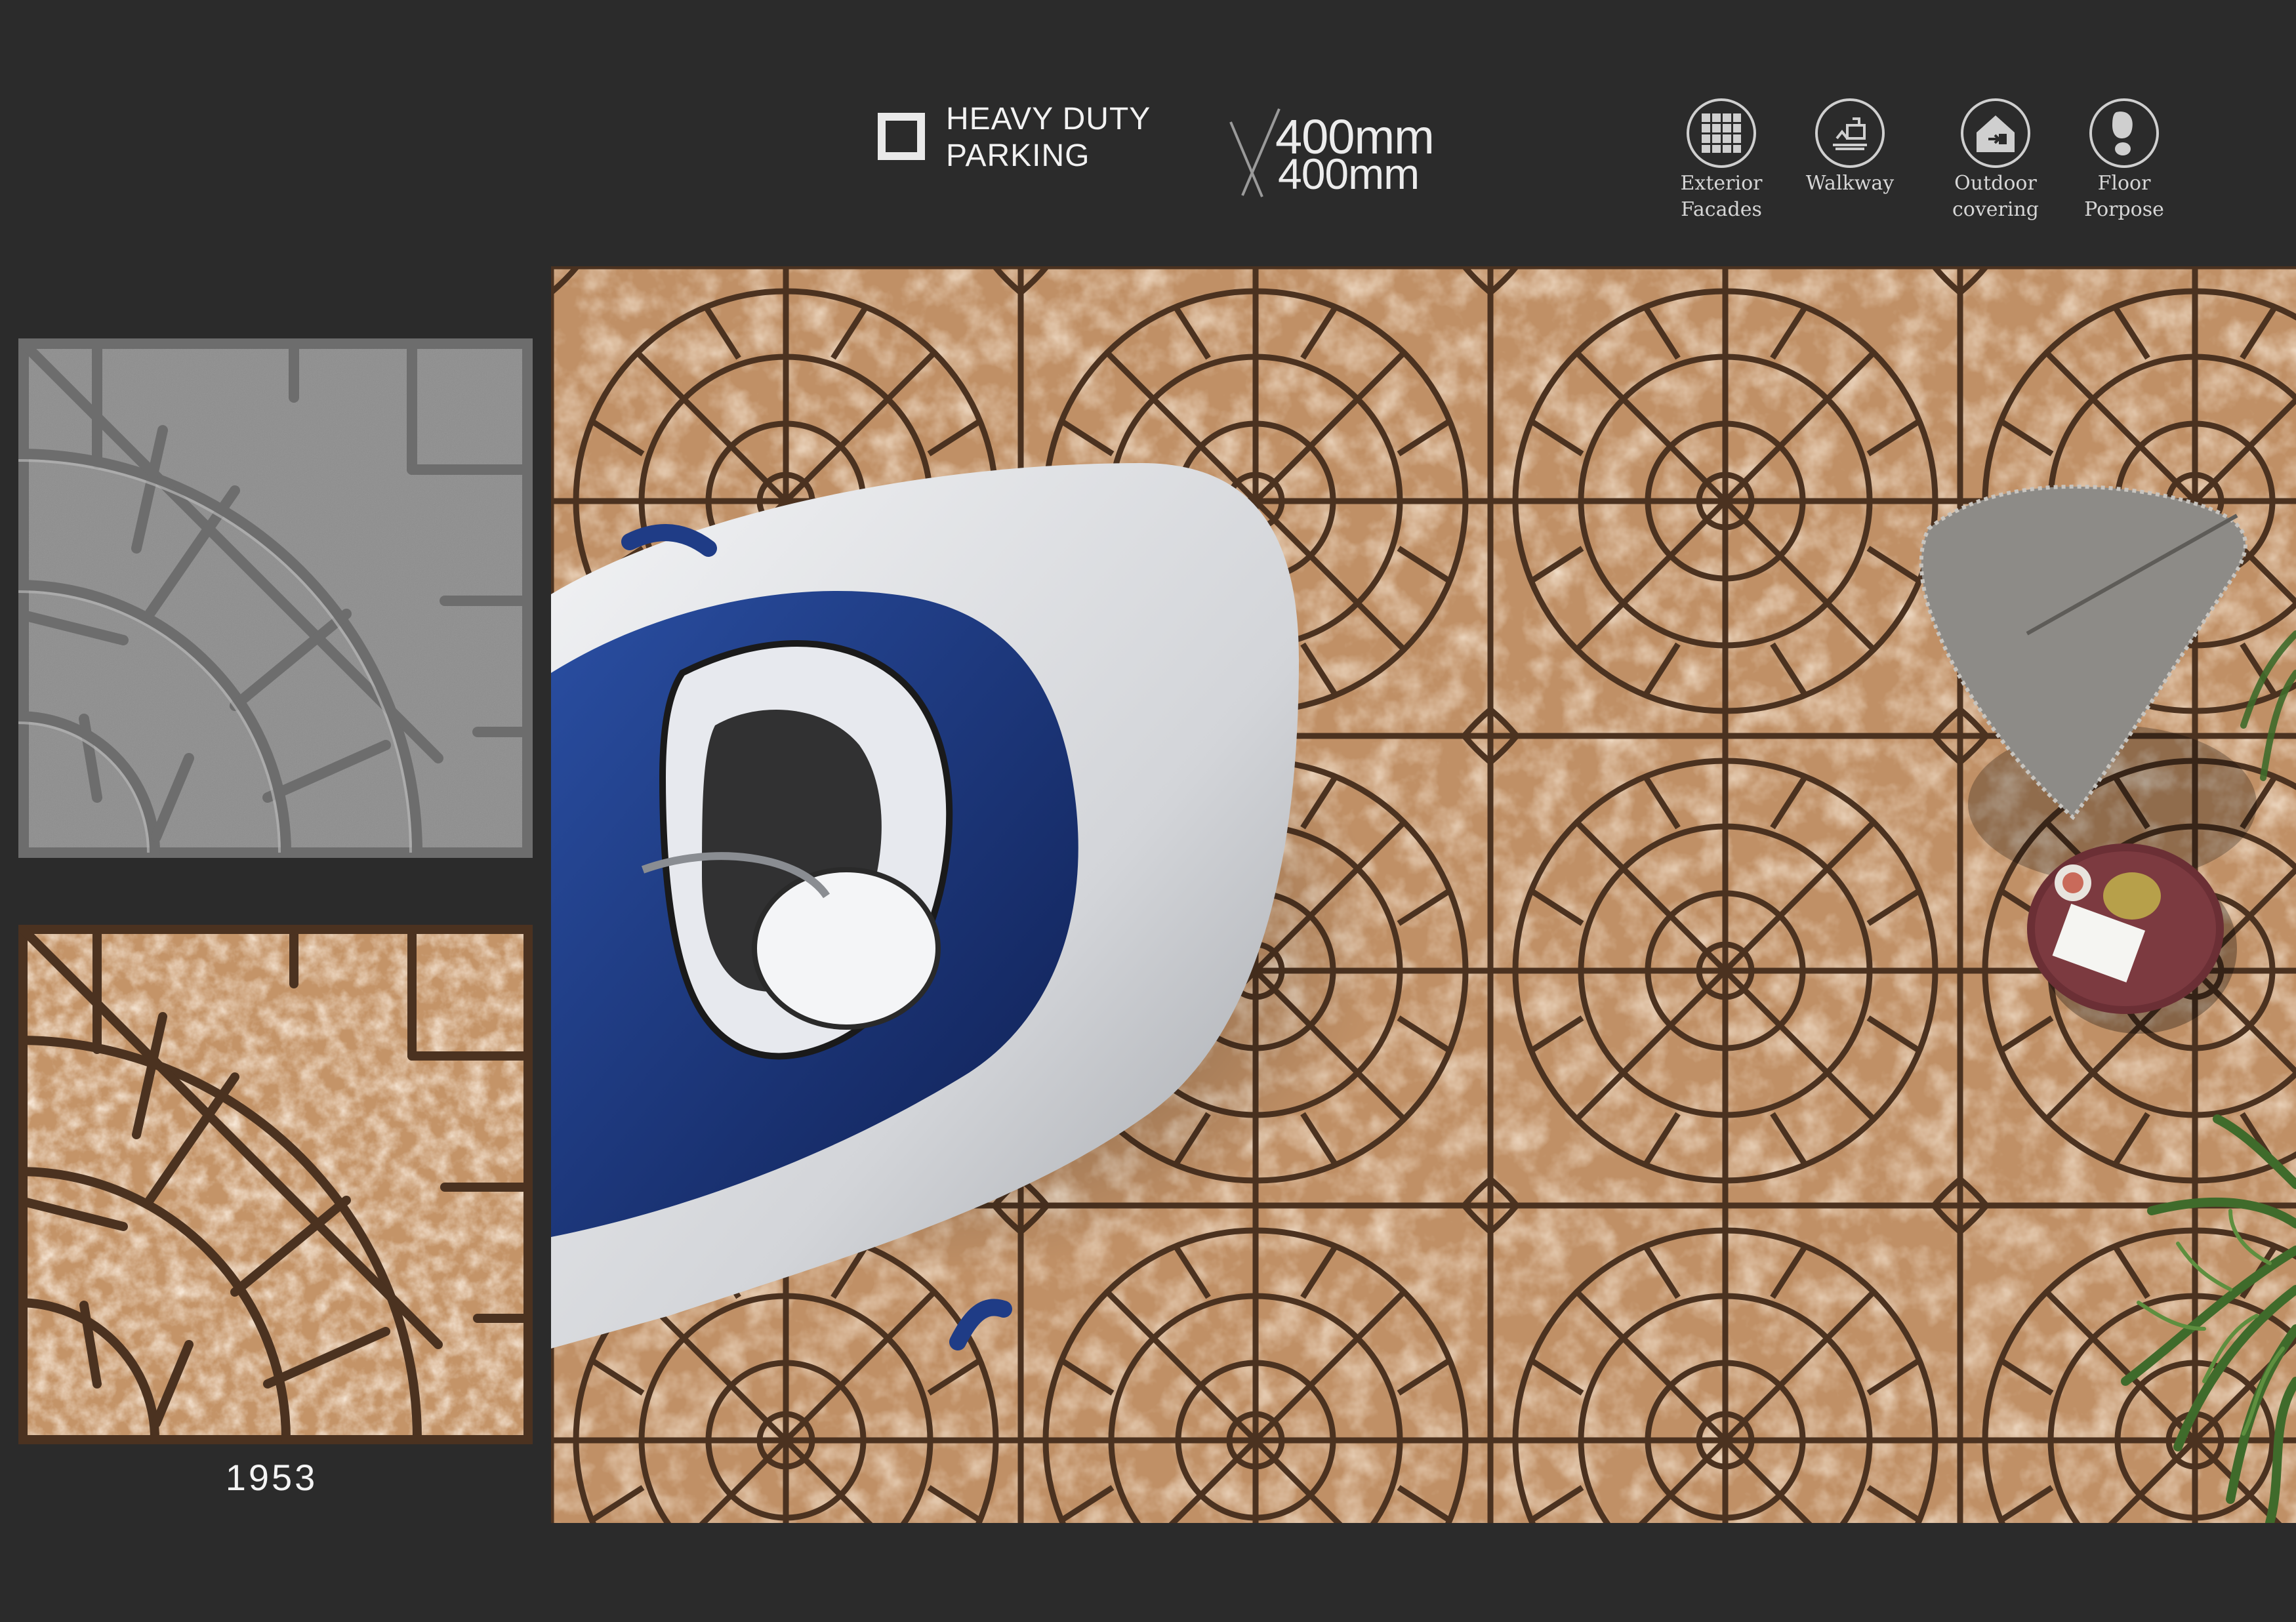  I want to click on application-label-line-2: Facades, so click(1721, 210).